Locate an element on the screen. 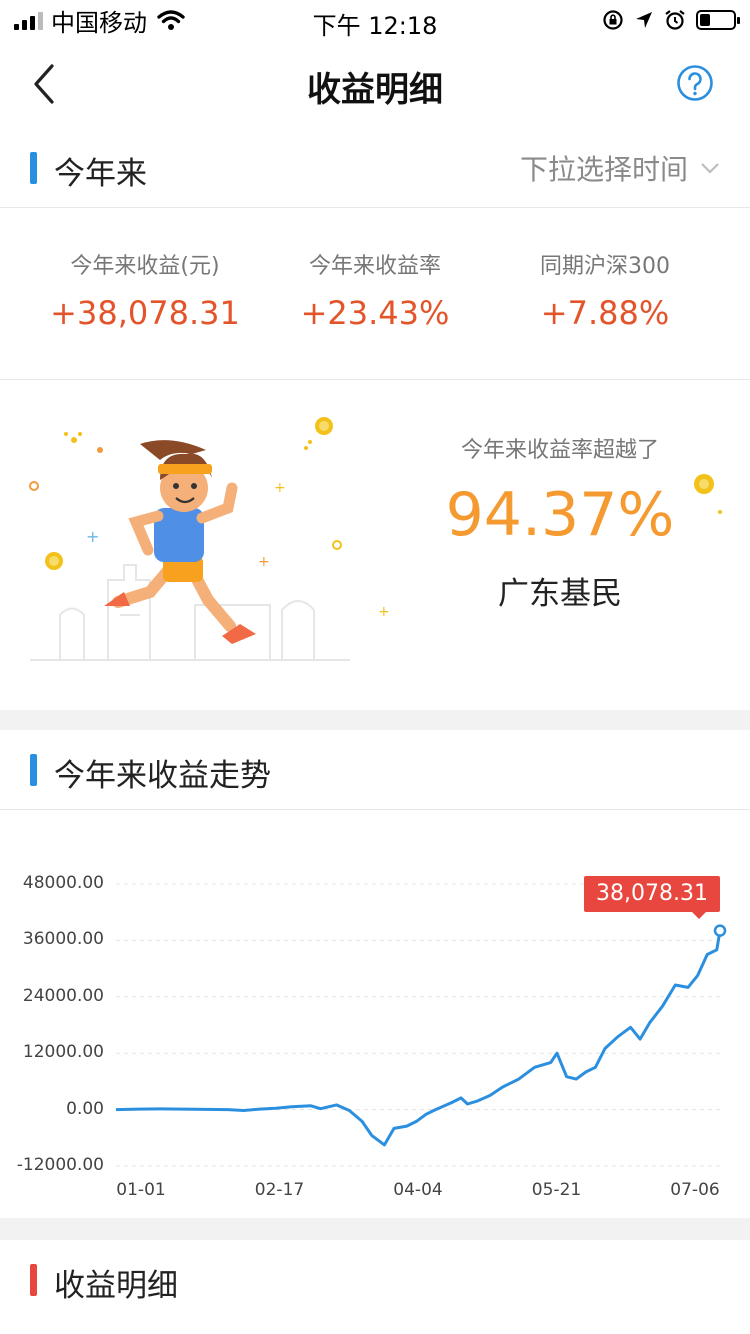 This screenshot has width=750, height=1334. runner-illustration: + + + + is located at coordinates (209, 539).